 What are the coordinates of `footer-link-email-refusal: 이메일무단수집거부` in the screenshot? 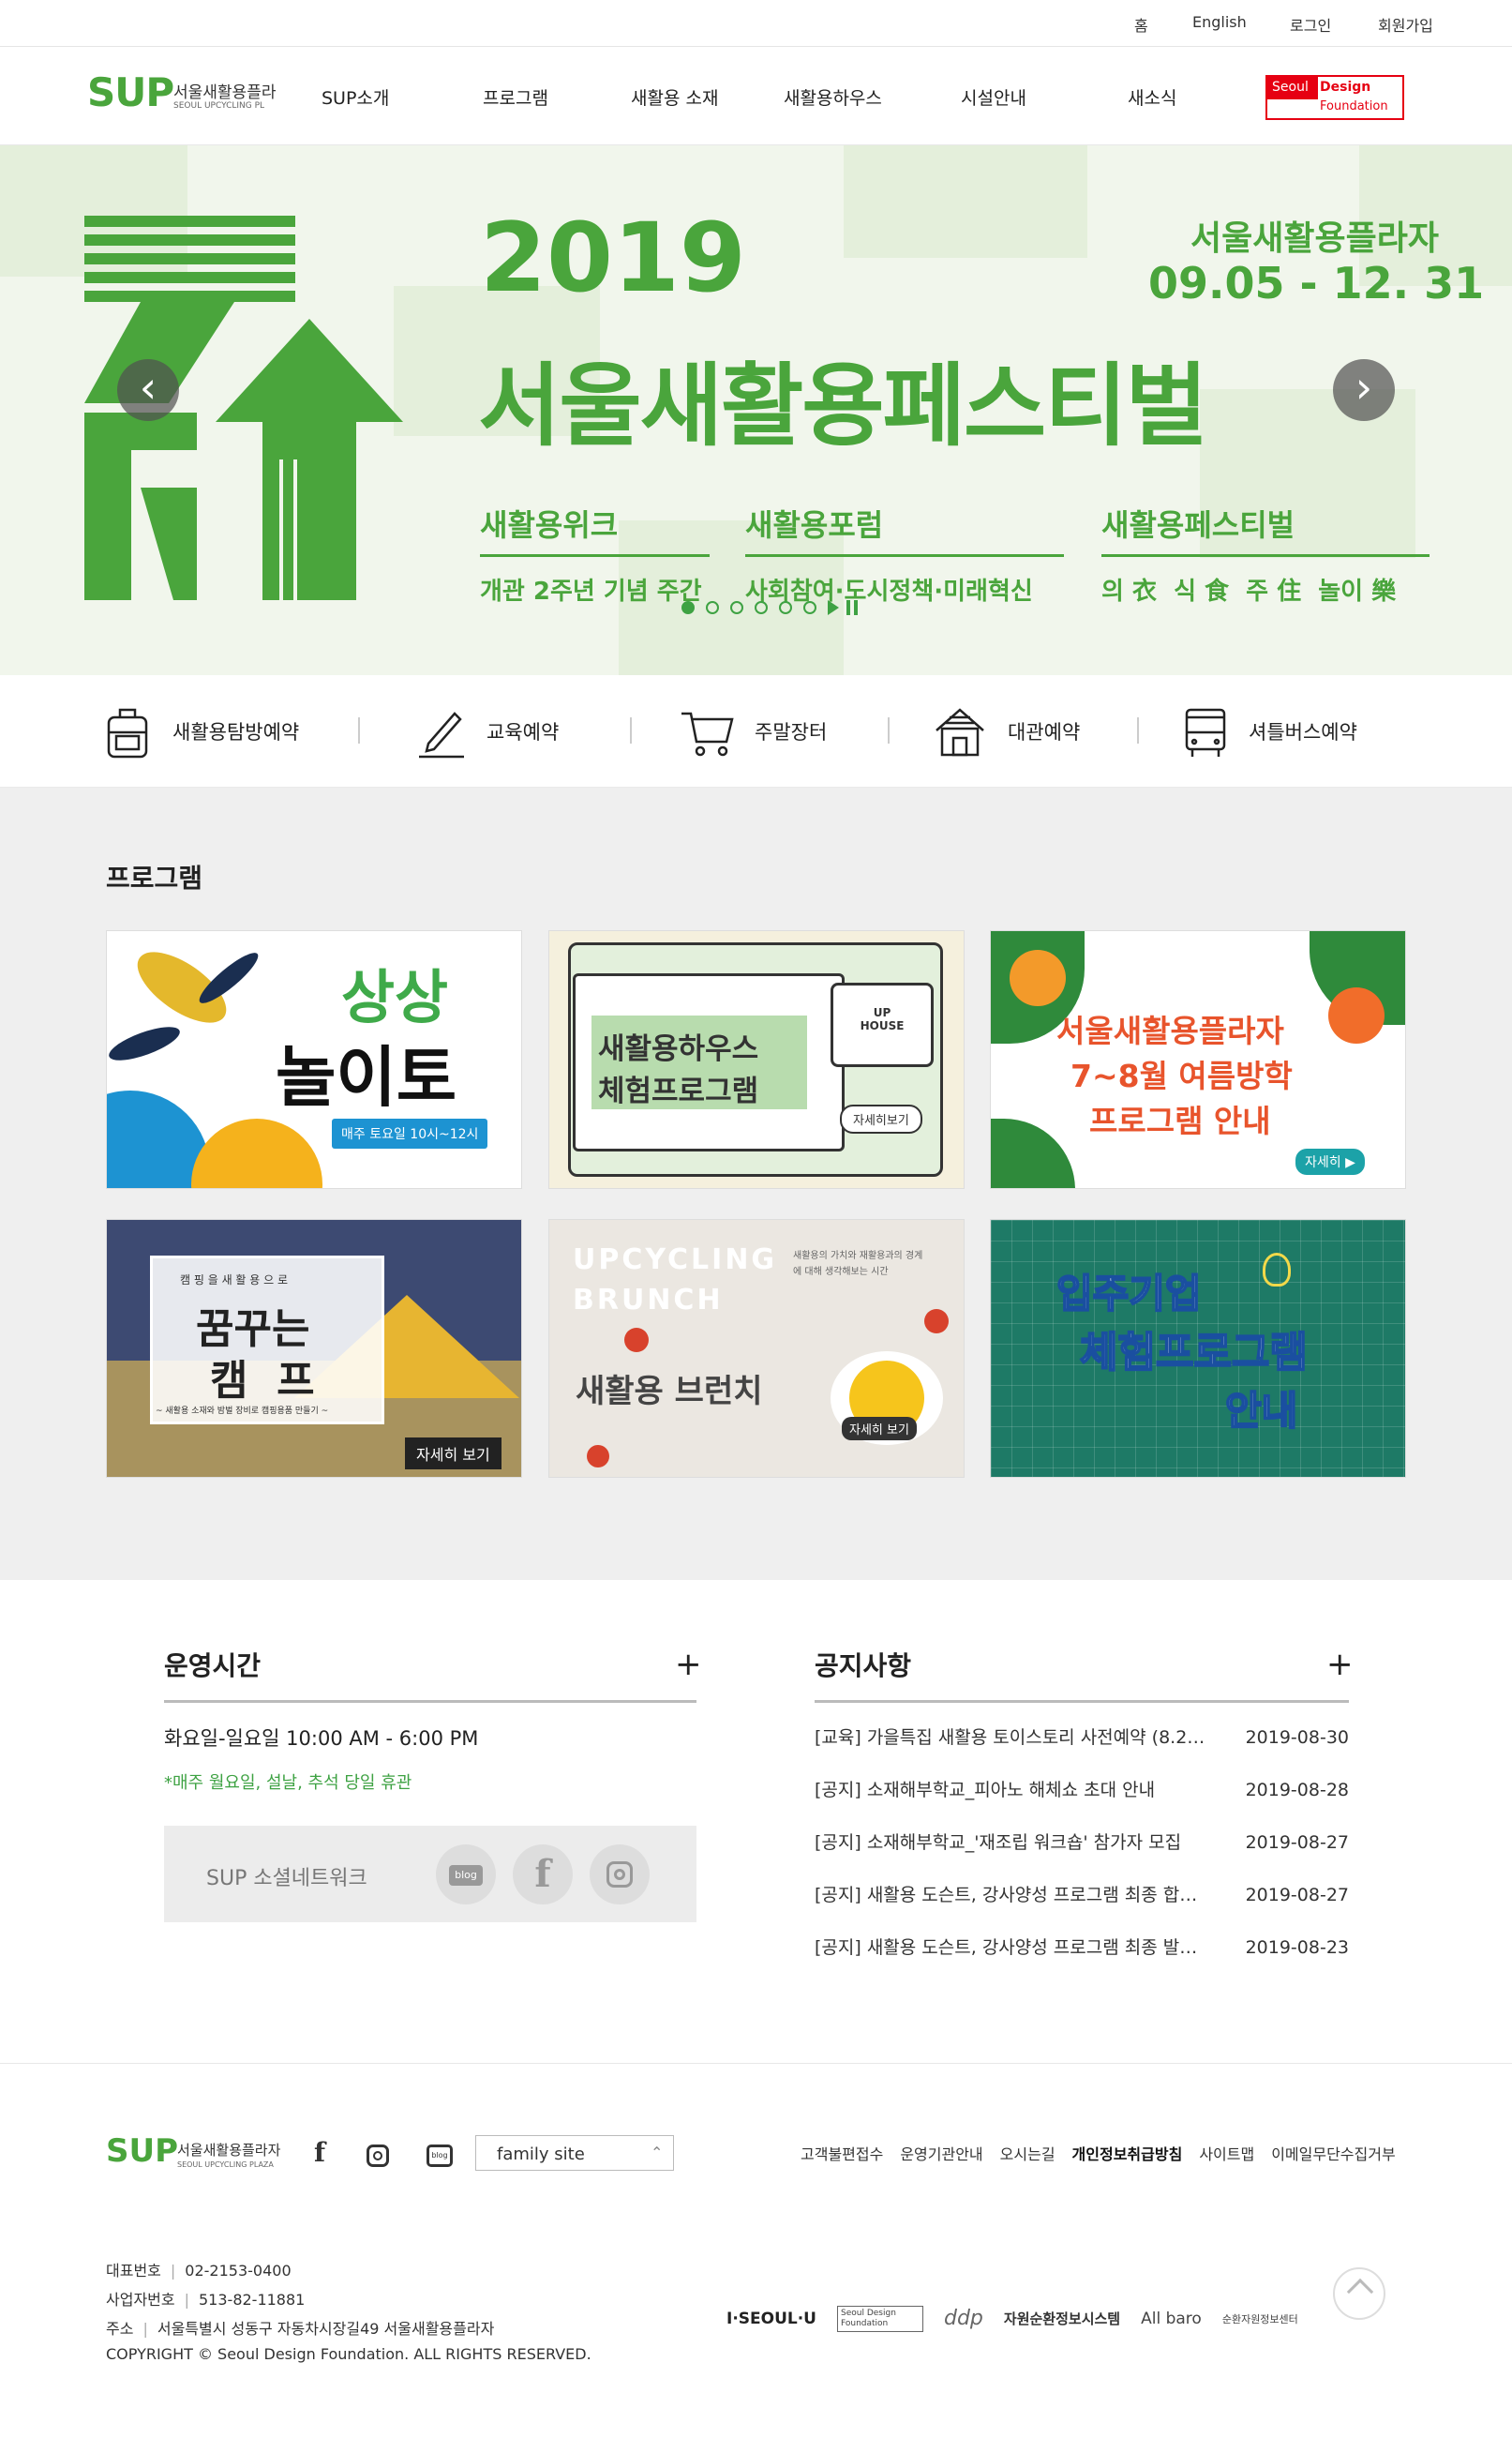 It's located at (1333, 2153).